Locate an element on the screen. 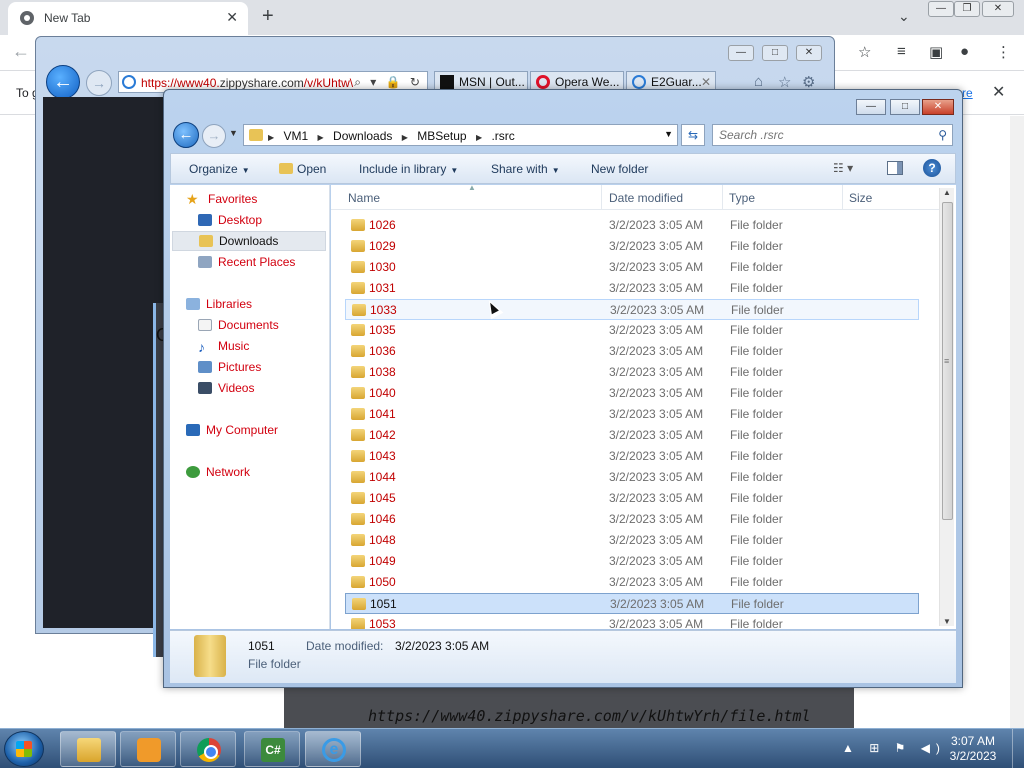  new-folder-button: New folder is located at coordinates (619, 169).